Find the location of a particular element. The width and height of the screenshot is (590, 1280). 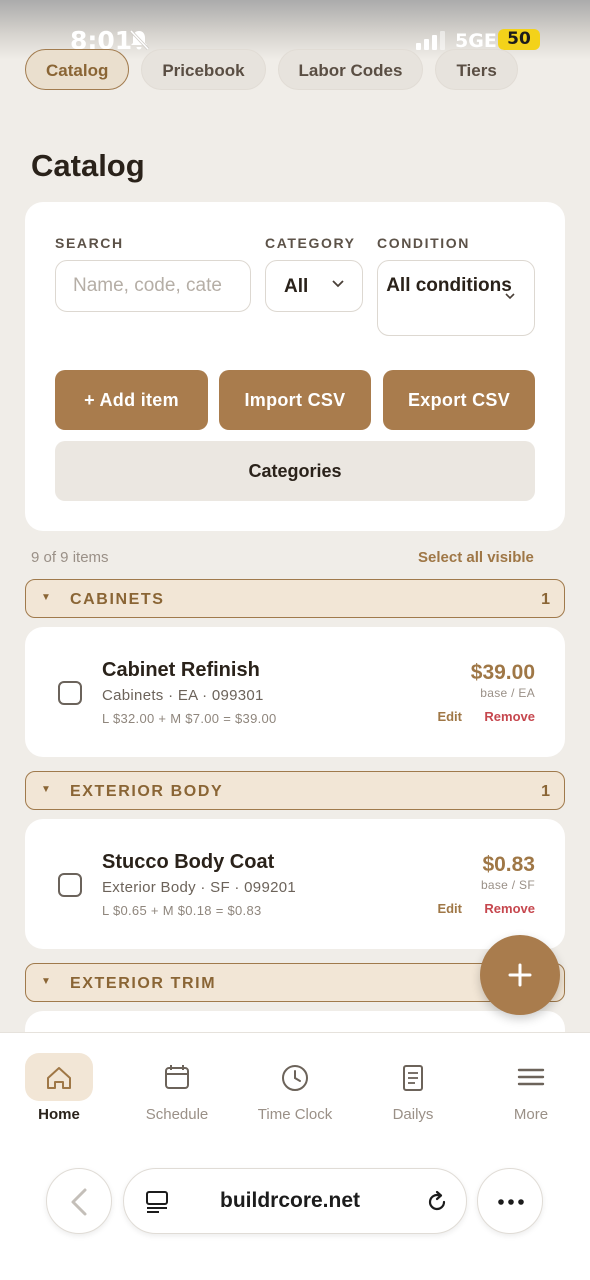

nav-time-clock: Time Clock is located at coordinates (295, 1088).